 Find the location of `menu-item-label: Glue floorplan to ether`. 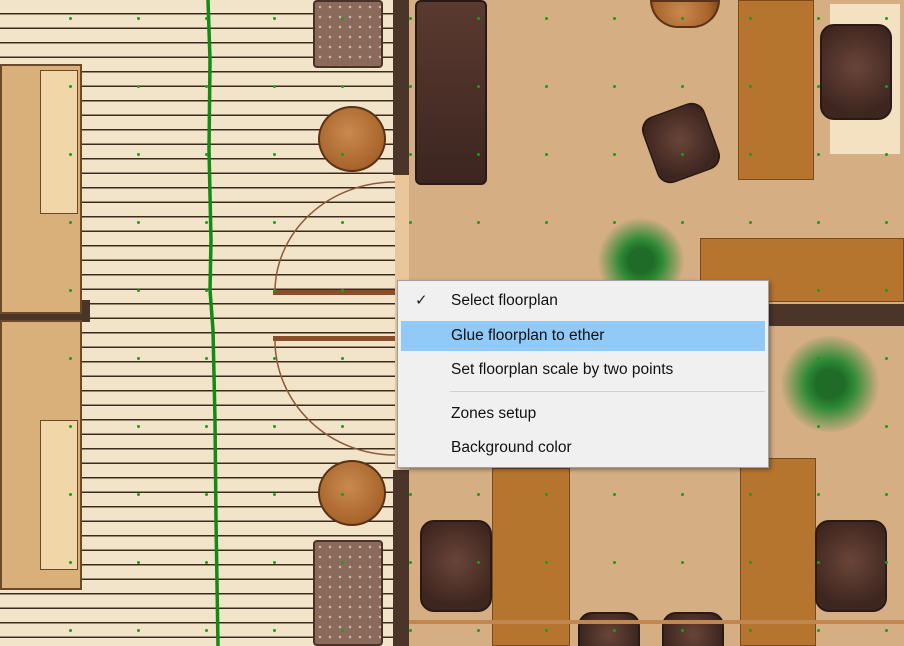

menu-item-label: Glue floorplan to ether is located at coordinates (528, 335).